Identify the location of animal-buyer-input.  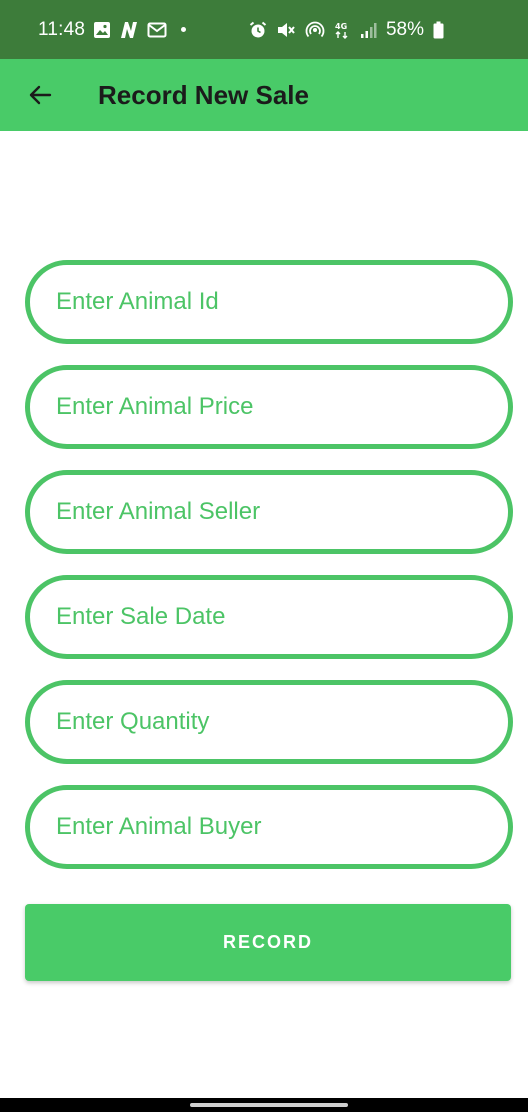
(269, 827).